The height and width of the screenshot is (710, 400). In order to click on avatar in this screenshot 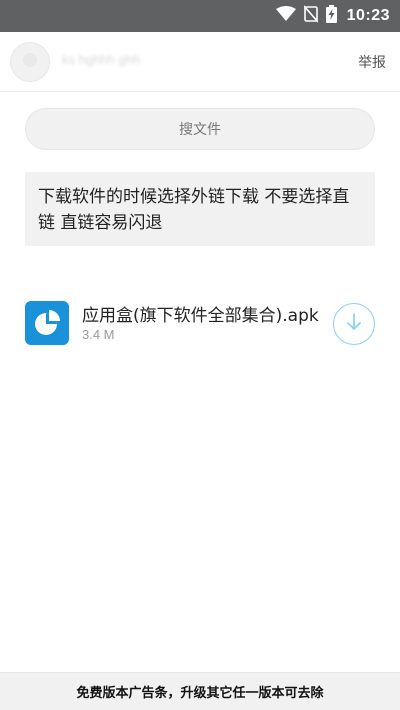, I will do `click(30, 62)`.